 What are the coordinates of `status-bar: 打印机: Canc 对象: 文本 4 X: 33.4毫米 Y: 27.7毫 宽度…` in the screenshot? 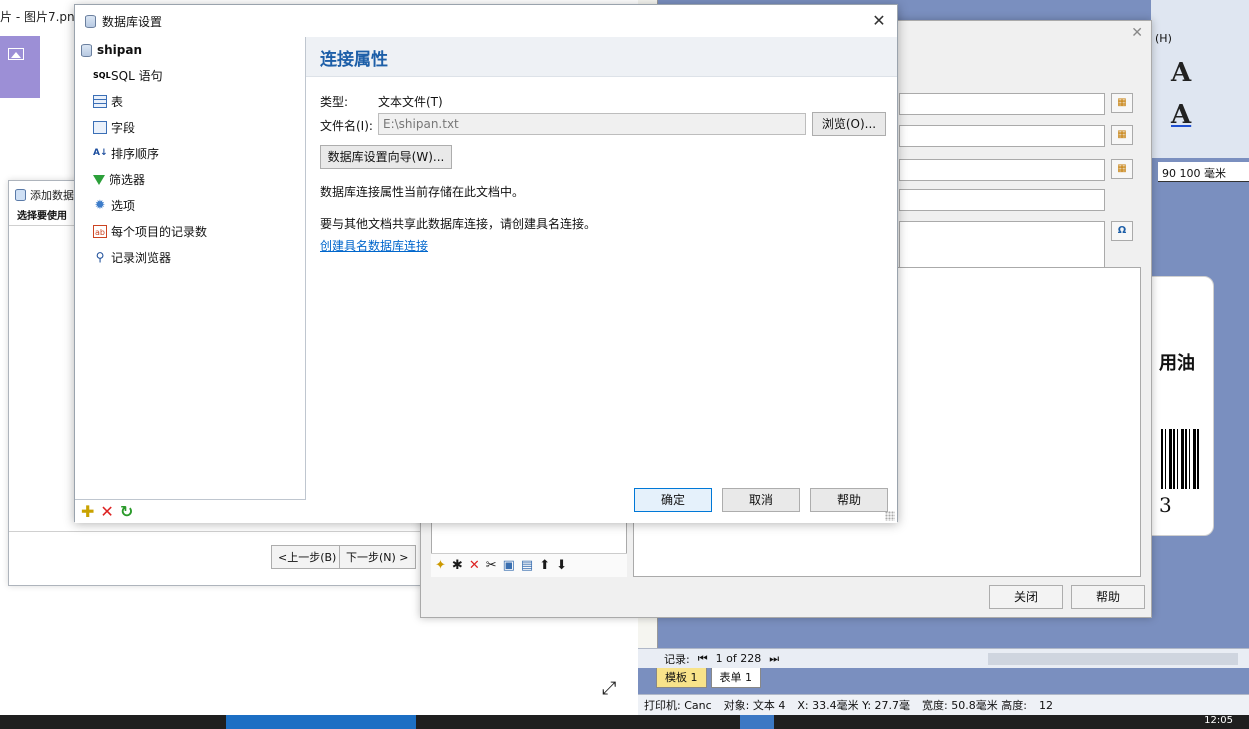 It's located at (943, 704).